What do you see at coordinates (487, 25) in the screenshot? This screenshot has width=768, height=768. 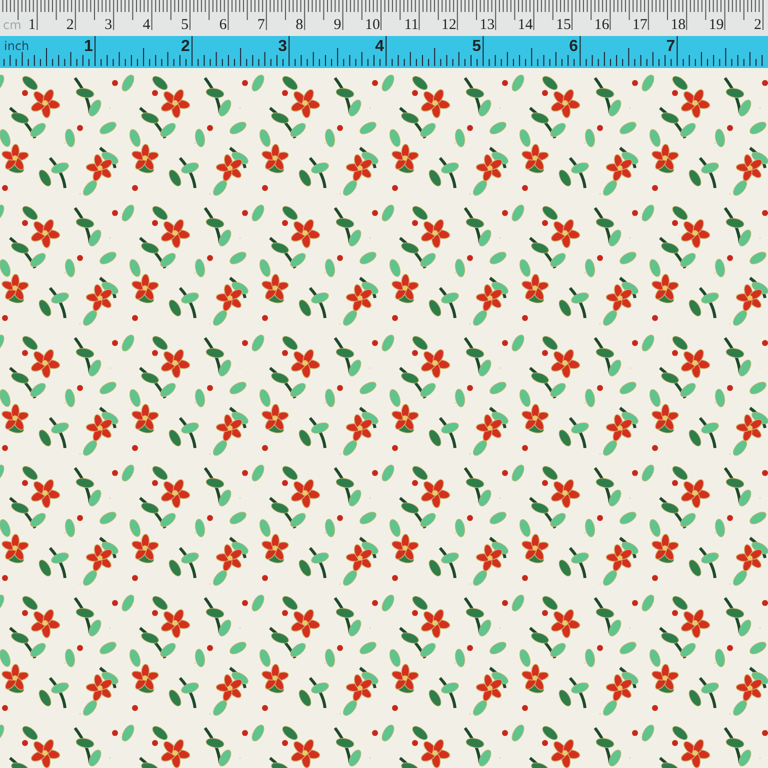 I see `scale-number: 13` at bounding box center [487, 25].